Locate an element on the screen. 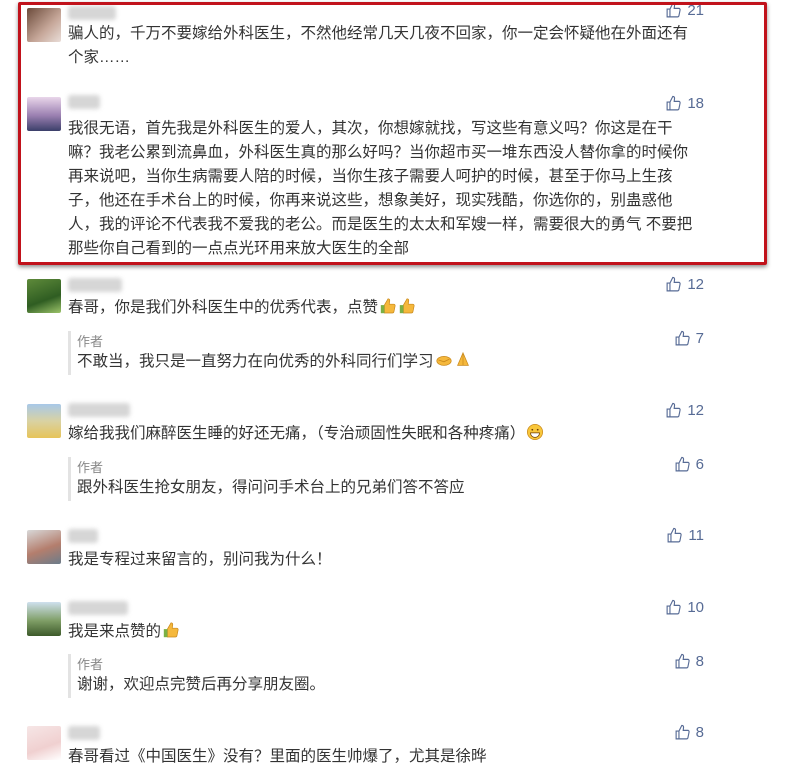 This screenshot has height=775, width=790. like-count: 10 is located at coordinates (695, 607).